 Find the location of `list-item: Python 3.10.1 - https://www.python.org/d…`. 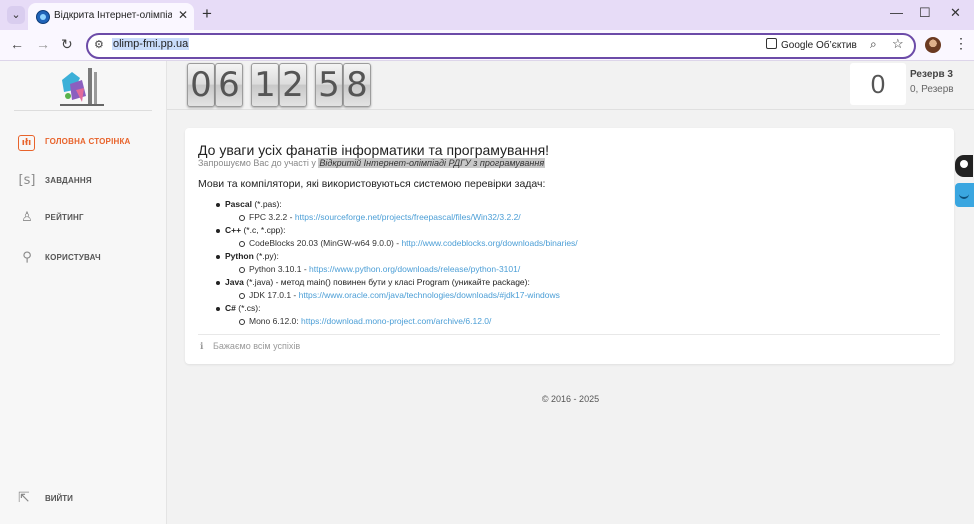

list-item: Python 3.10.1 - https://www.python.org/d… is located at coordinates (408, 270).